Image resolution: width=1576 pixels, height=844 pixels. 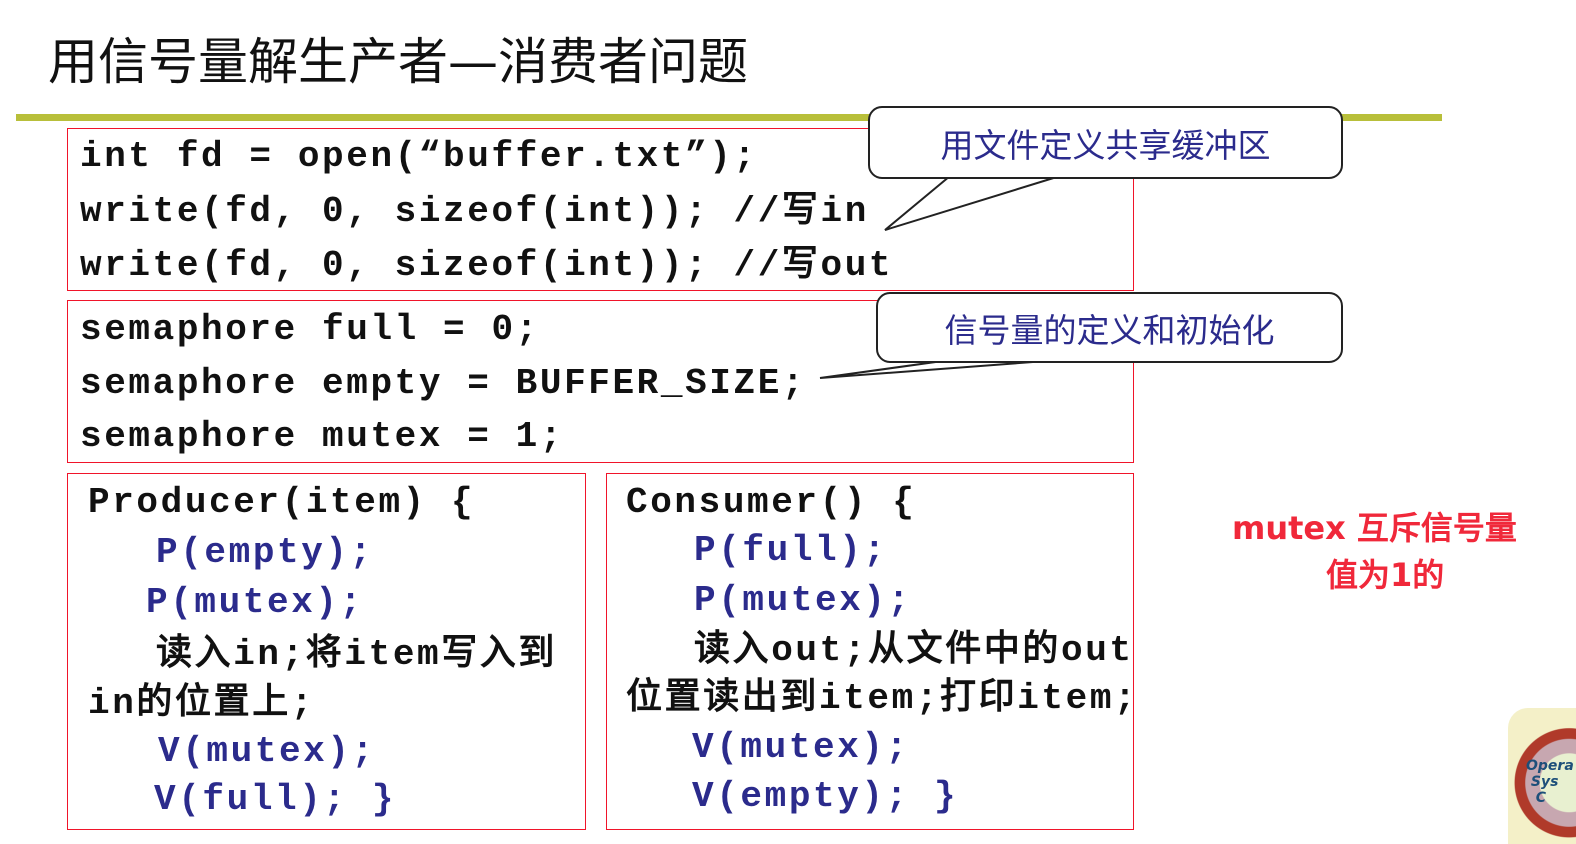 What do you see at coordinates (972, 203) in the screenshot?
I see `callout-tail-shared-buffer` at bounding box center [972, 203].